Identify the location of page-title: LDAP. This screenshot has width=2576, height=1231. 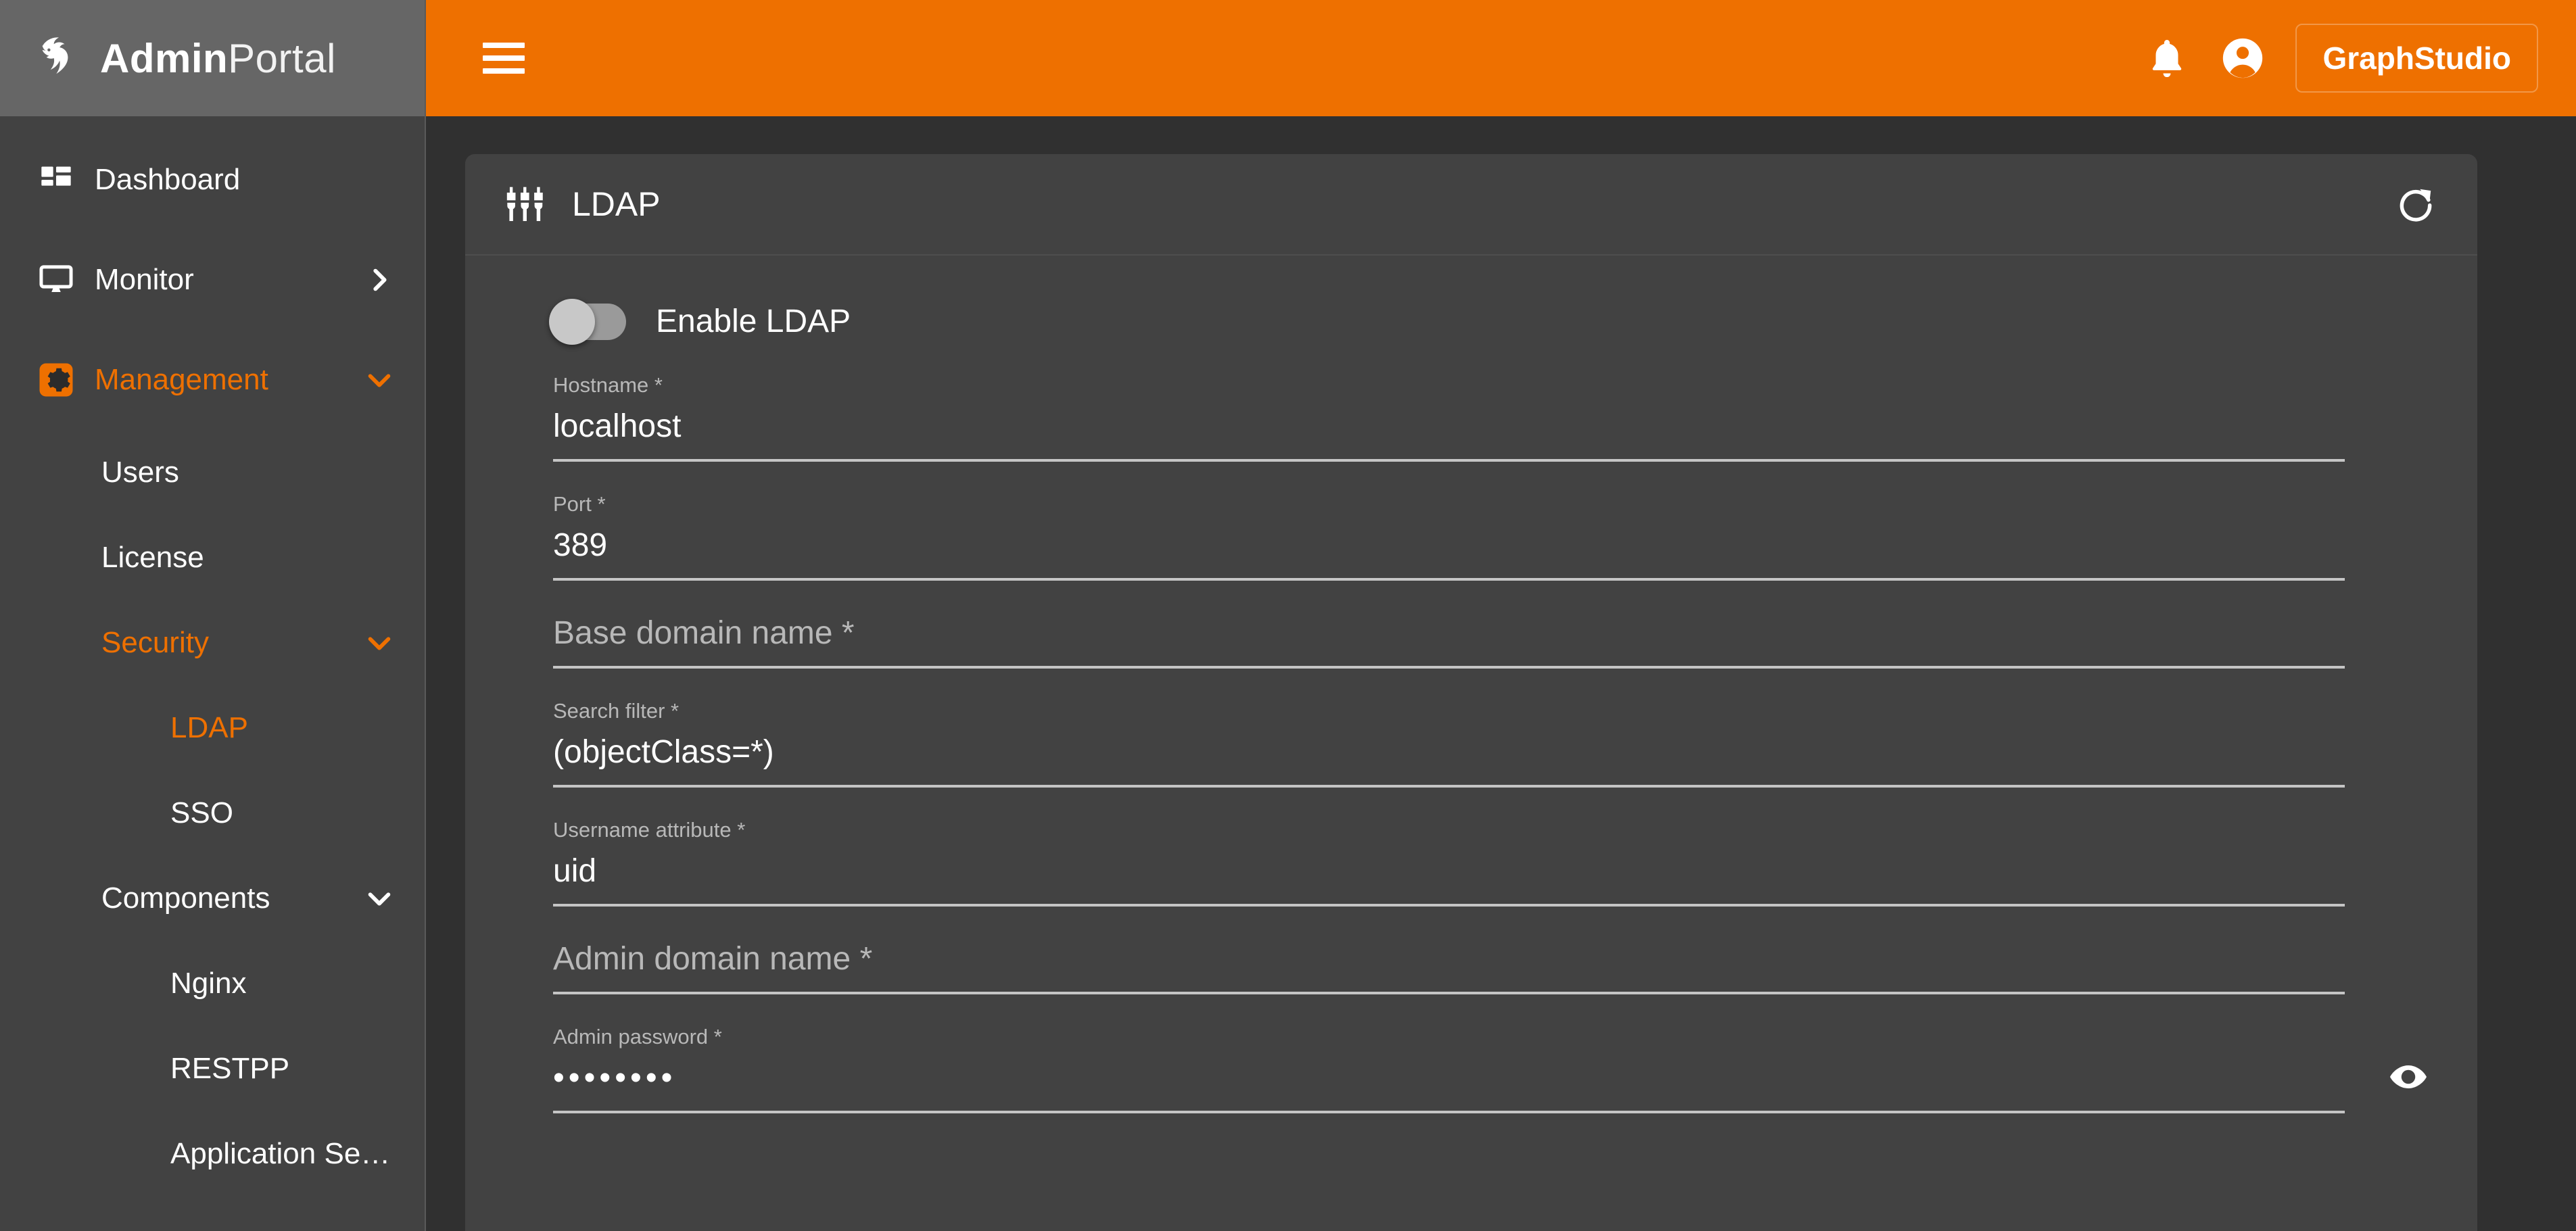
(616, 204).